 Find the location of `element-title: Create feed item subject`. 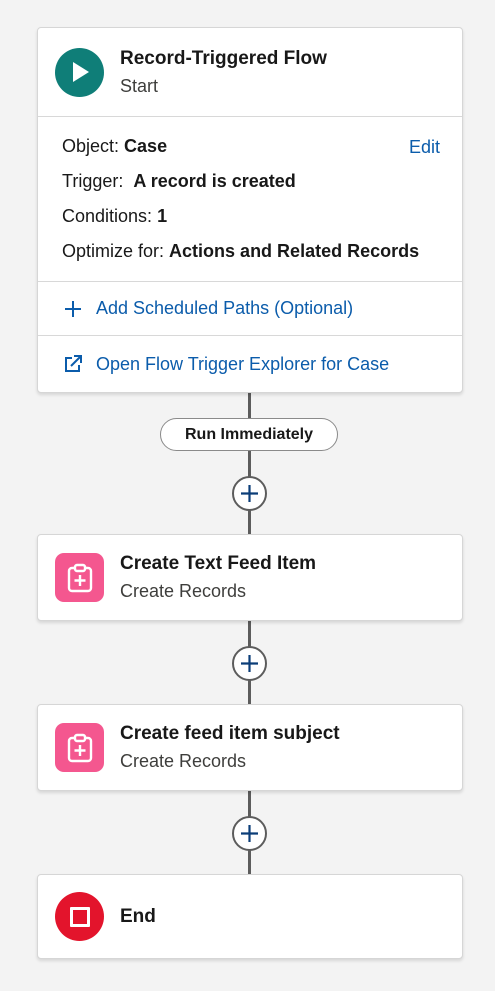

element-title: Create feed item subject is located at coordinates (230, 733).